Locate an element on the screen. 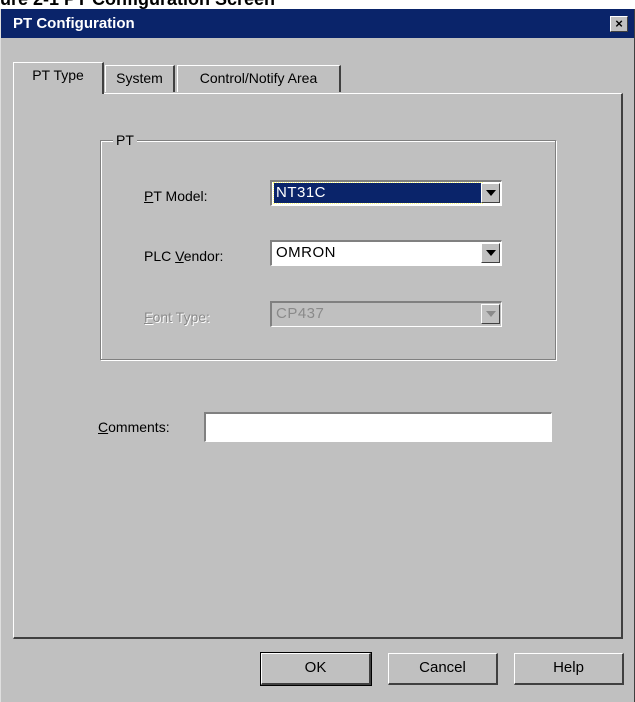 The height and width of the screenshot is (702, 635). pt-model-dropdown: NT31C is located at coordinates (386, 193).